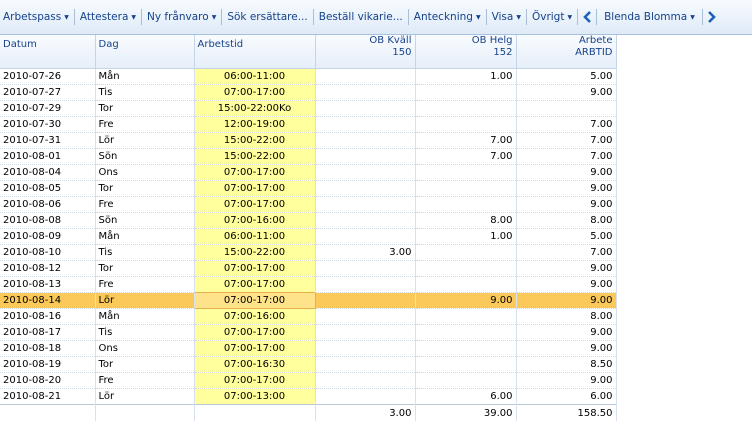 The height and width of the screenshot is (423, 752). I want to click on cell-ob-helg: 6.00, so click(466, 396).